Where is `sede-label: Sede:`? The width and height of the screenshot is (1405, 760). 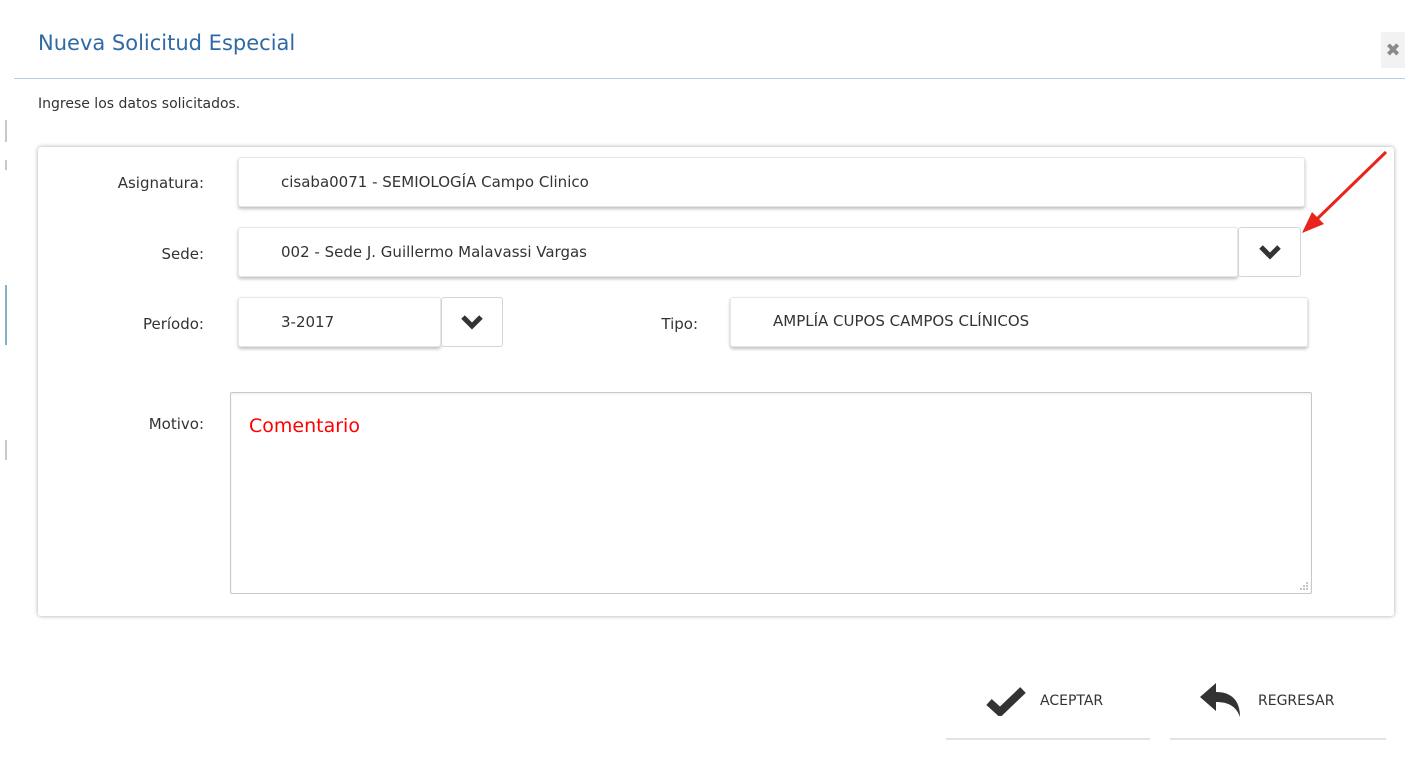
sede-label: Sede: is located at coordinates (182, 254).